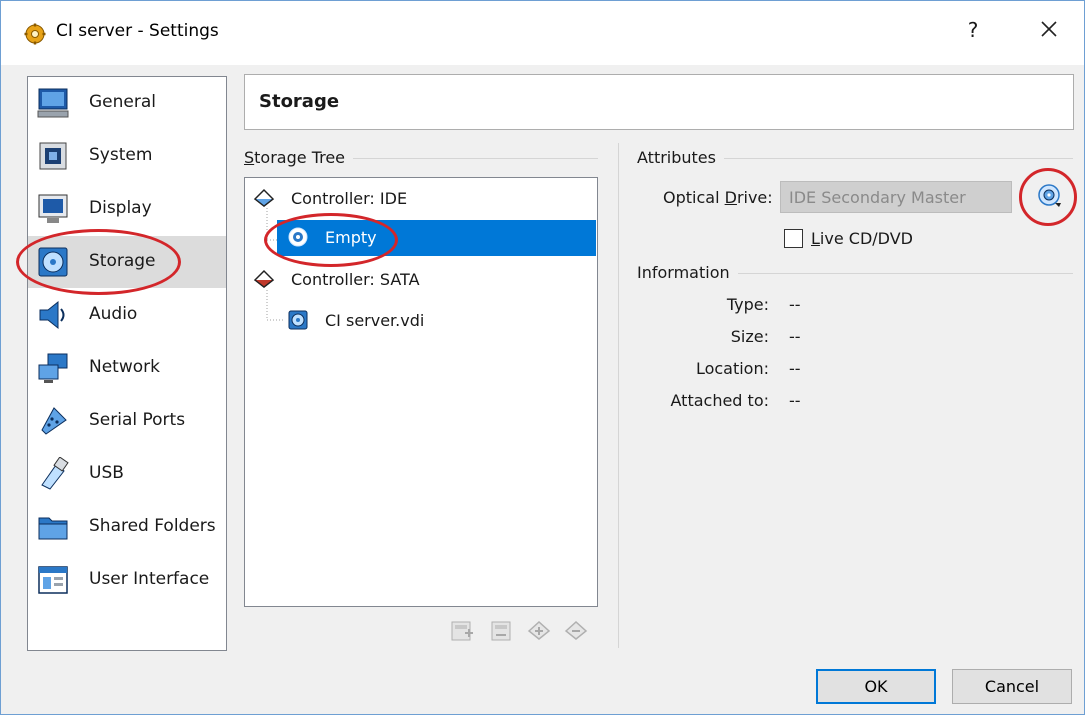 This screenshot has height=715, width=1085. Describe the element at coordinates (795, 304) in the screenshot. I see `info-value-type: --` at that location.